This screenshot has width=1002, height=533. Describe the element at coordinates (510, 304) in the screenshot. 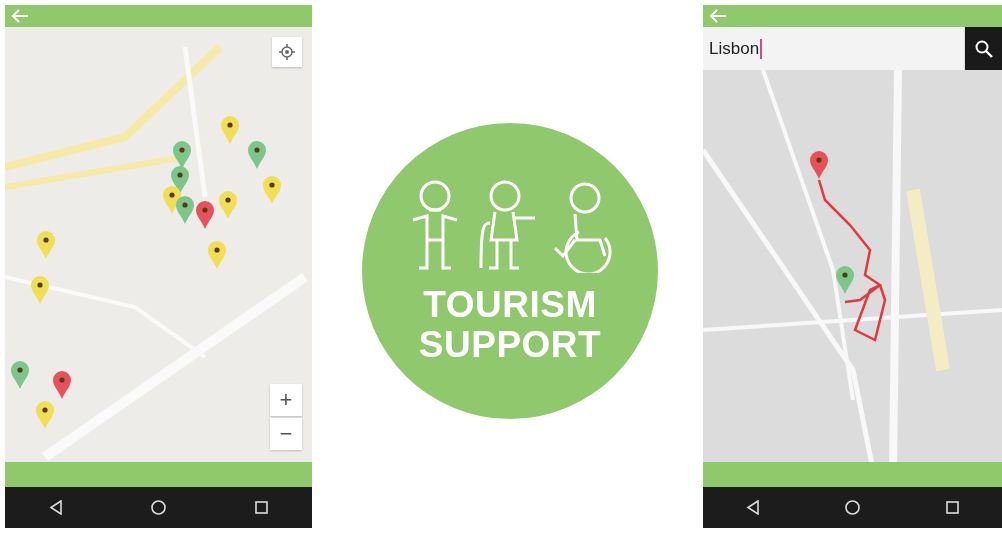

I see `logo-title: TOURISM` at that location.